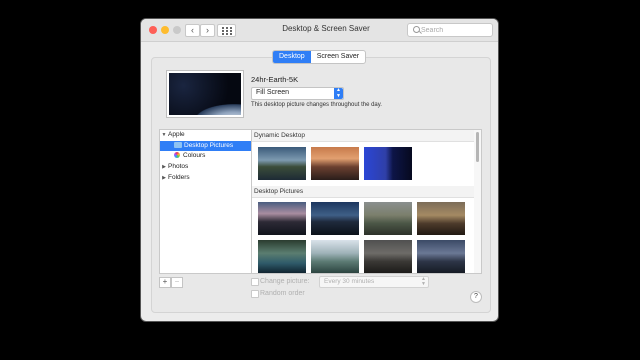 The image size is (640, 360). What do you see at coordinates (194, 155) in the screenshot?
I see `sidebar-item-label: Colours` at bounding box center [194, 155].